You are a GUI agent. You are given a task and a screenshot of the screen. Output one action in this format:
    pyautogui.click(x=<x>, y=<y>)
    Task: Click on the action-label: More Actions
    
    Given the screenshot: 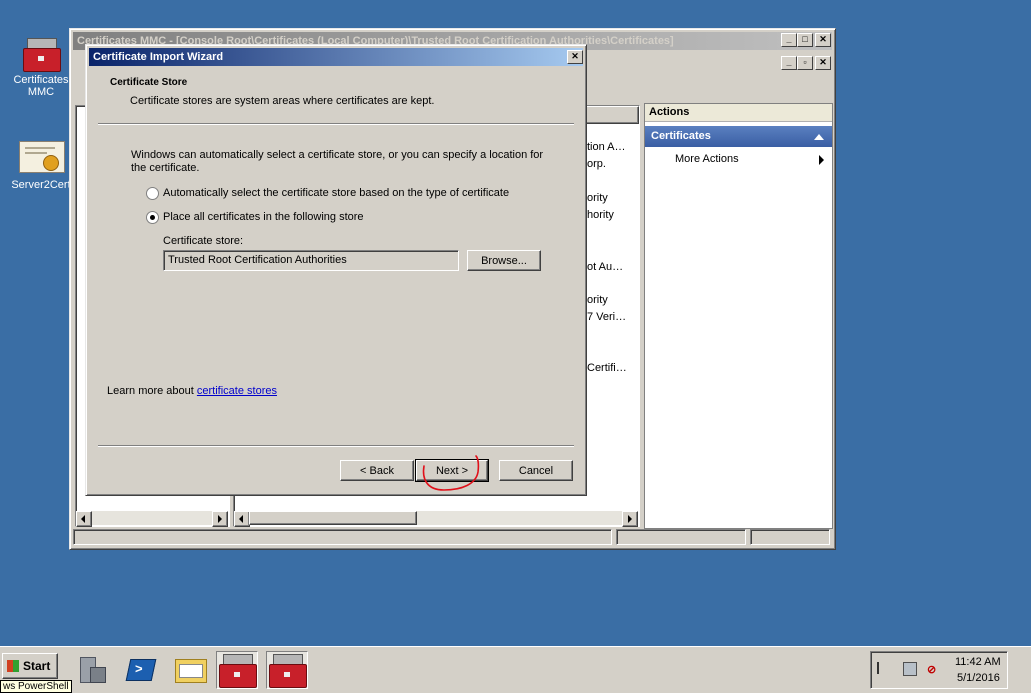 What is the action you would take?
    pyautogui.click(x=707, y=159)
    